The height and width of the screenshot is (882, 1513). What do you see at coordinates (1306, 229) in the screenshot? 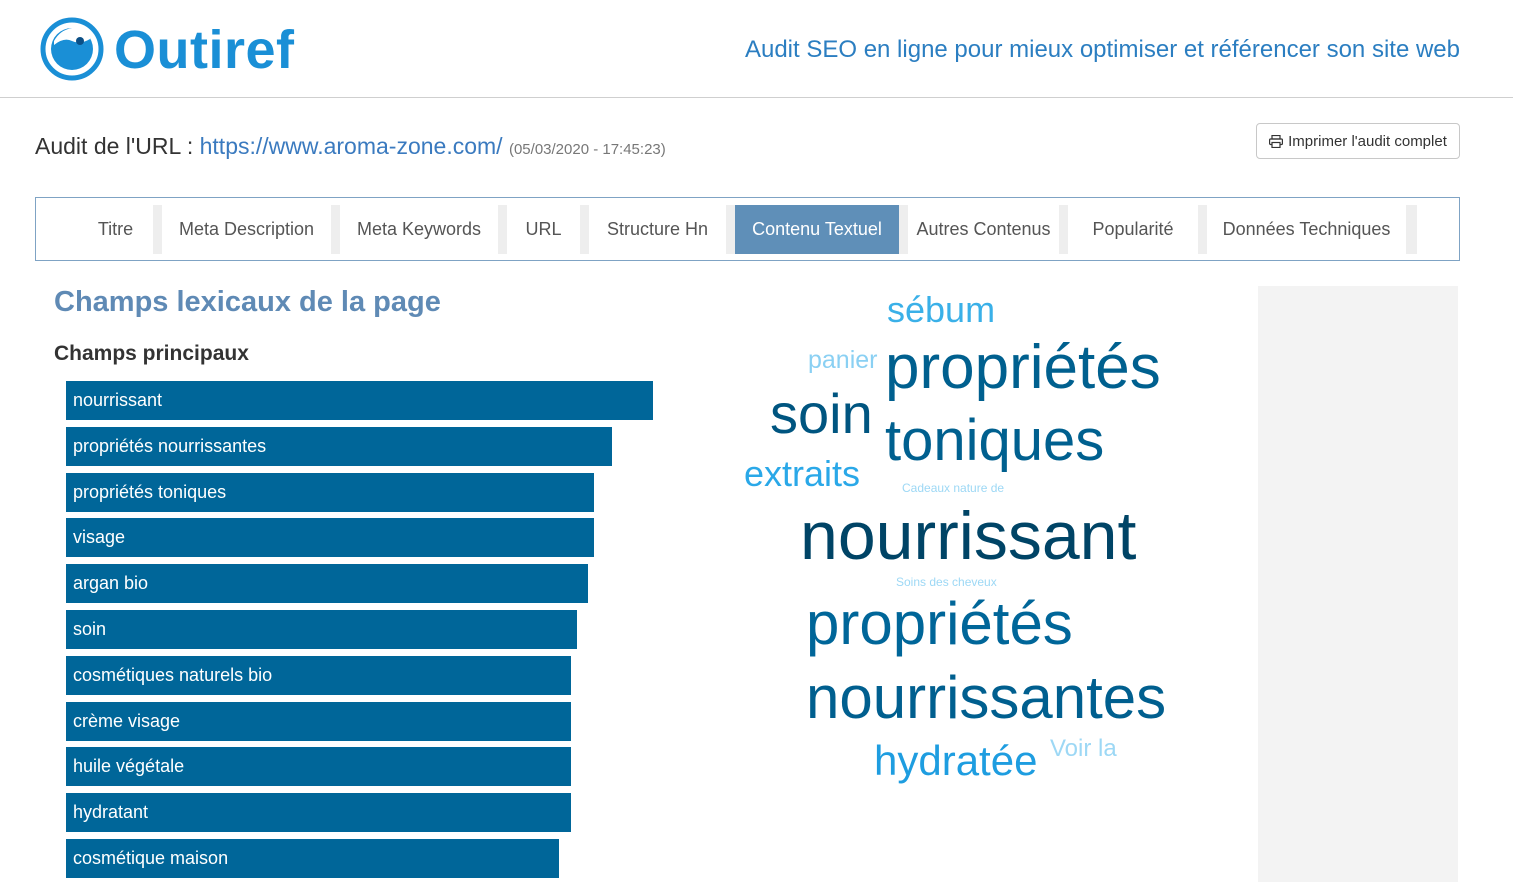
I see `tab-données-techniques: Données Techniques` at bounding box center [1306, 229].